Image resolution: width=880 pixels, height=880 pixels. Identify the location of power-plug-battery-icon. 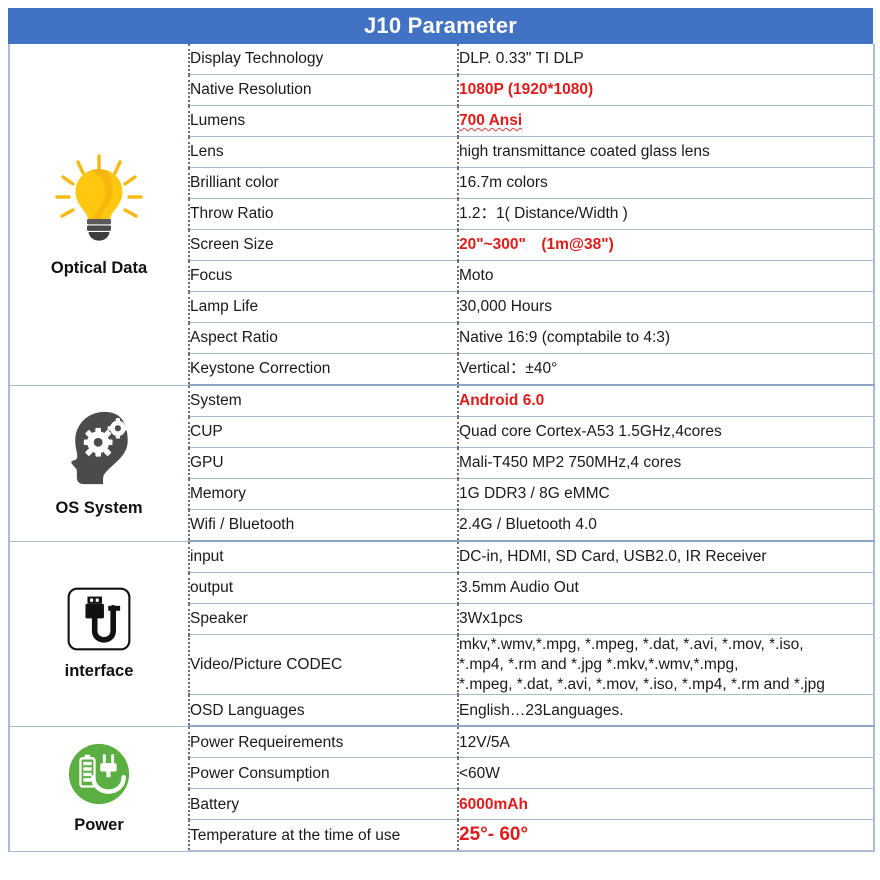
(99, 774).